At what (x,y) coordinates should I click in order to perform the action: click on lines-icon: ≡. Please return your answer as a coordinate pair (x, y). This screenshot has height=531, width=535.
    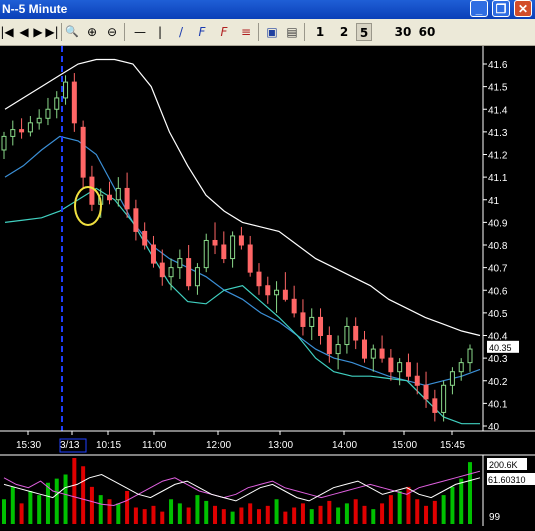
    Looking at the image, I should click on (246, 32).